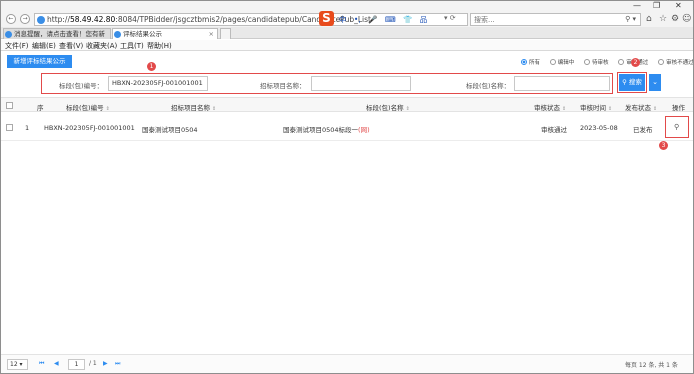 Image resolution: width=694 pixels, height=374 pixels. Describe the element at coordinates (101, 46) in the screenshot. I see `menu-favorites: 收藏夹(A)` at that location.